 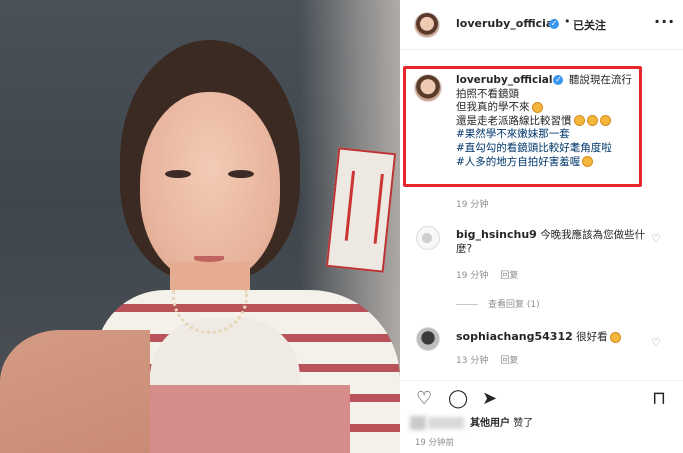 I want to click on comment-text: 很好看, so click(x=592, y=337).